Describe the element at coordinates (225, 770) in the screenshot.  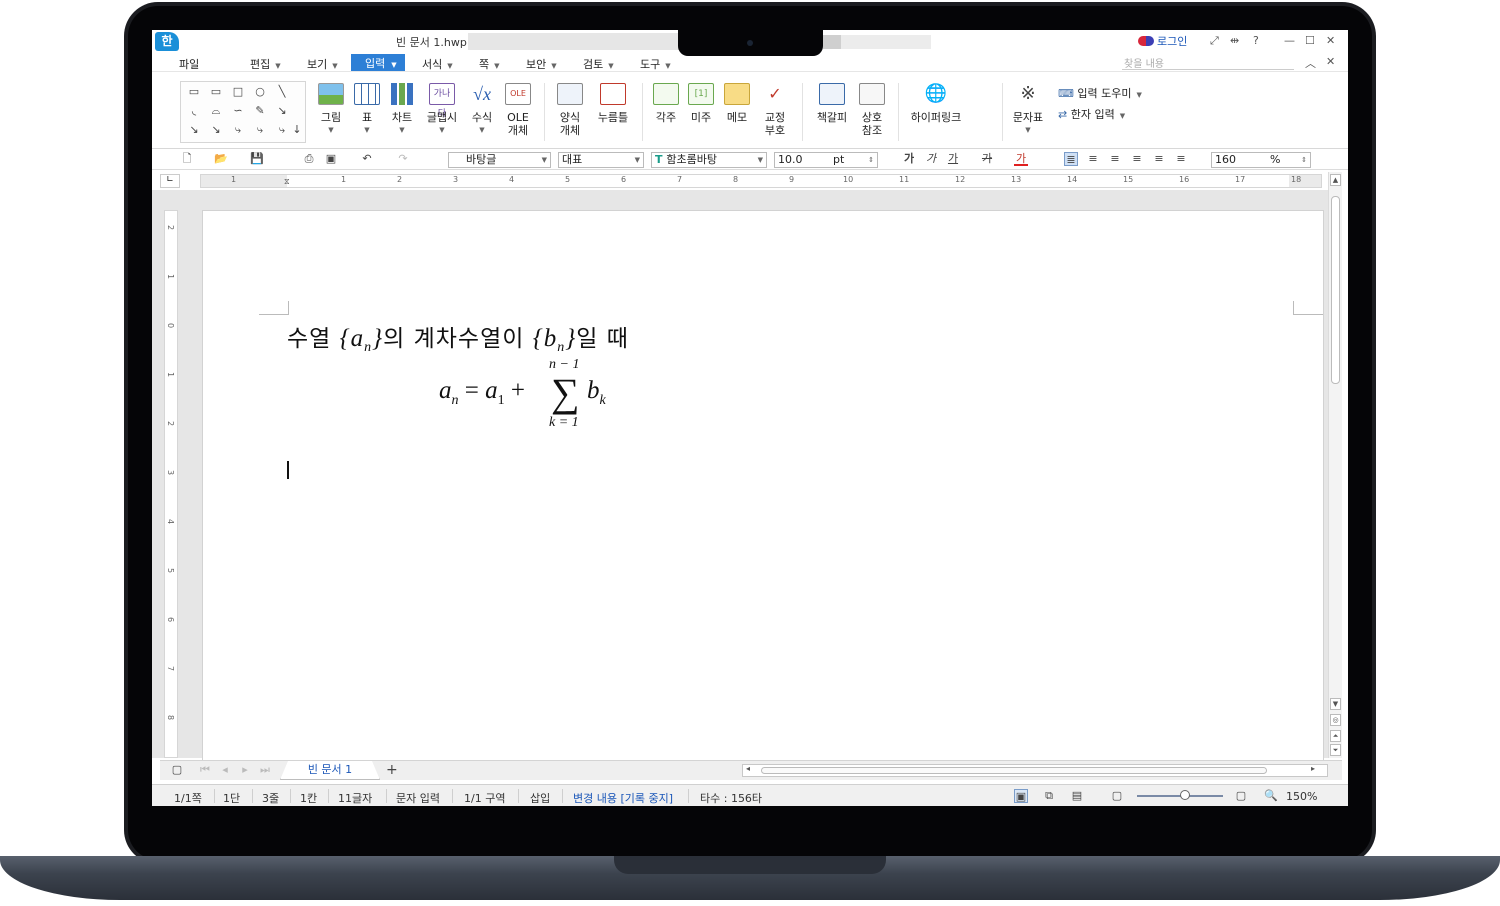
I see `prev-tab-icon: ◂` at that location.